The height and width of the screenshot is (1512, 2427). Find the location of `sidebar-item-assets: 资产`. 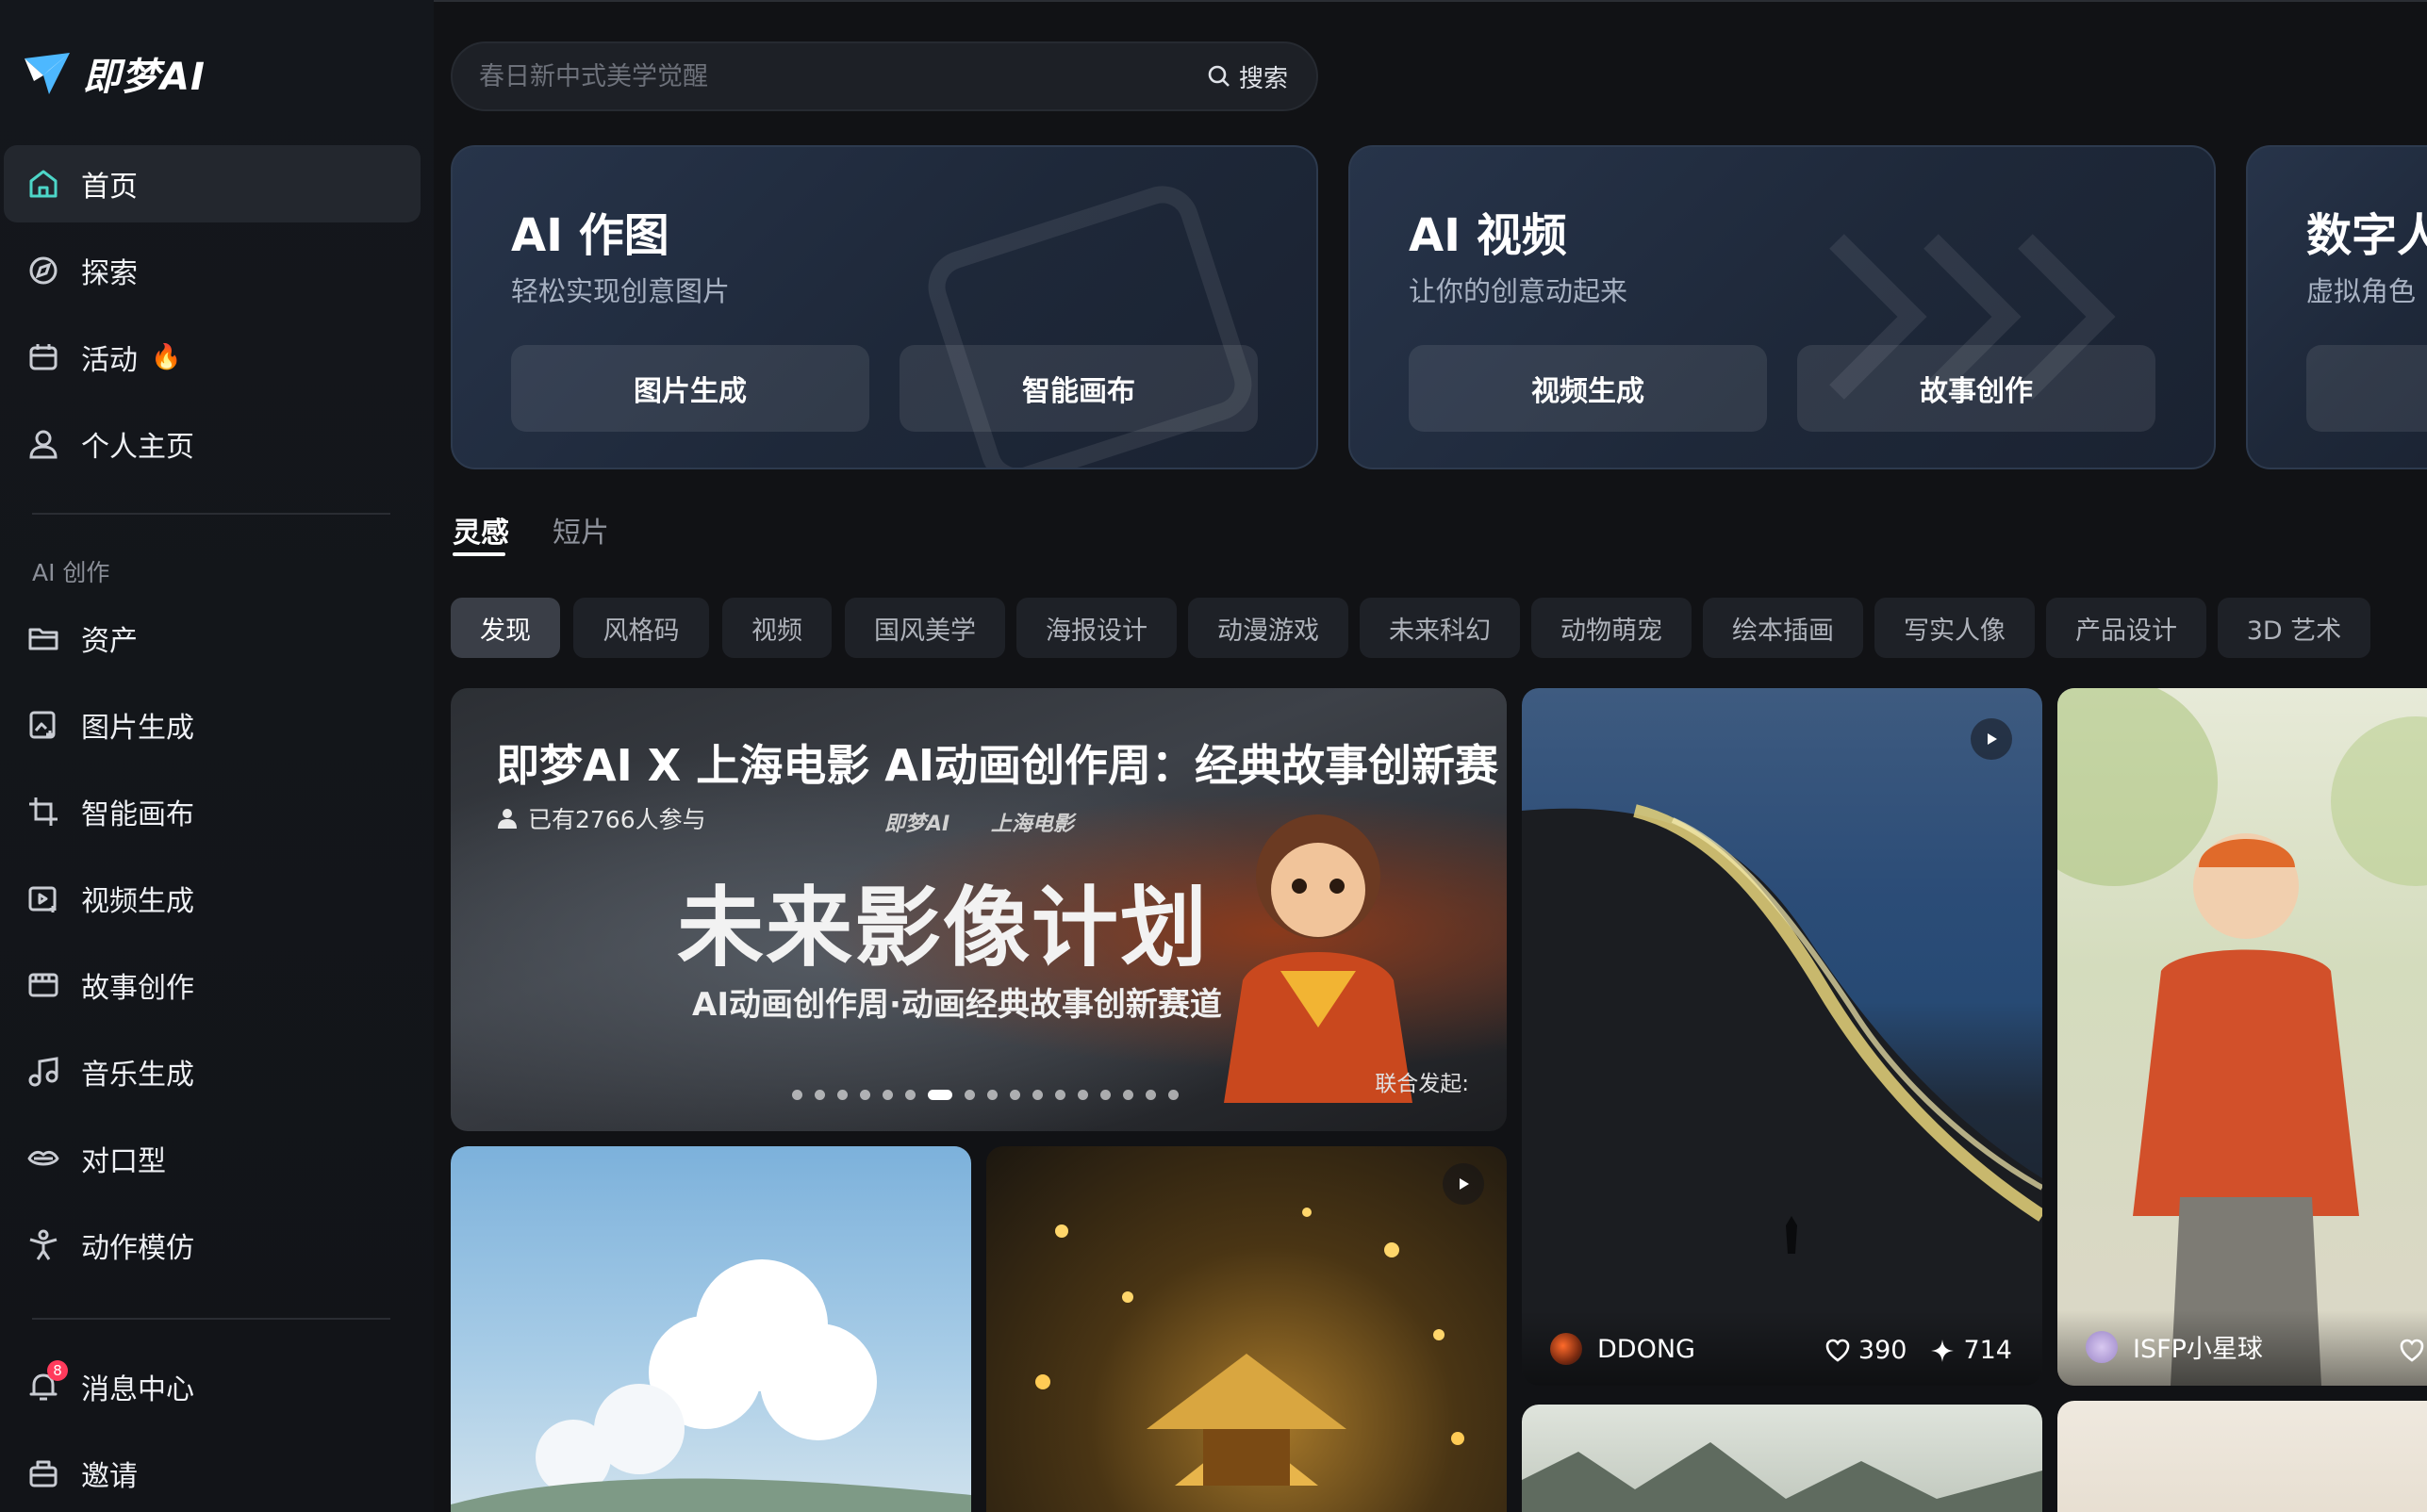

sidebar-item-assets: 资产 is located at coordinates (212, 638).